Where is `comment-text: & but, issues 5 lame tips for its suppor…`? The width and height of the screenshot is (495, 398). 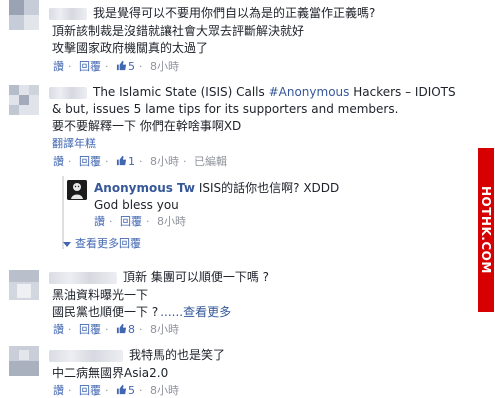 comment-text: & but, issues 5 lame tips for its suppor… is located at coordinates (225, 109).